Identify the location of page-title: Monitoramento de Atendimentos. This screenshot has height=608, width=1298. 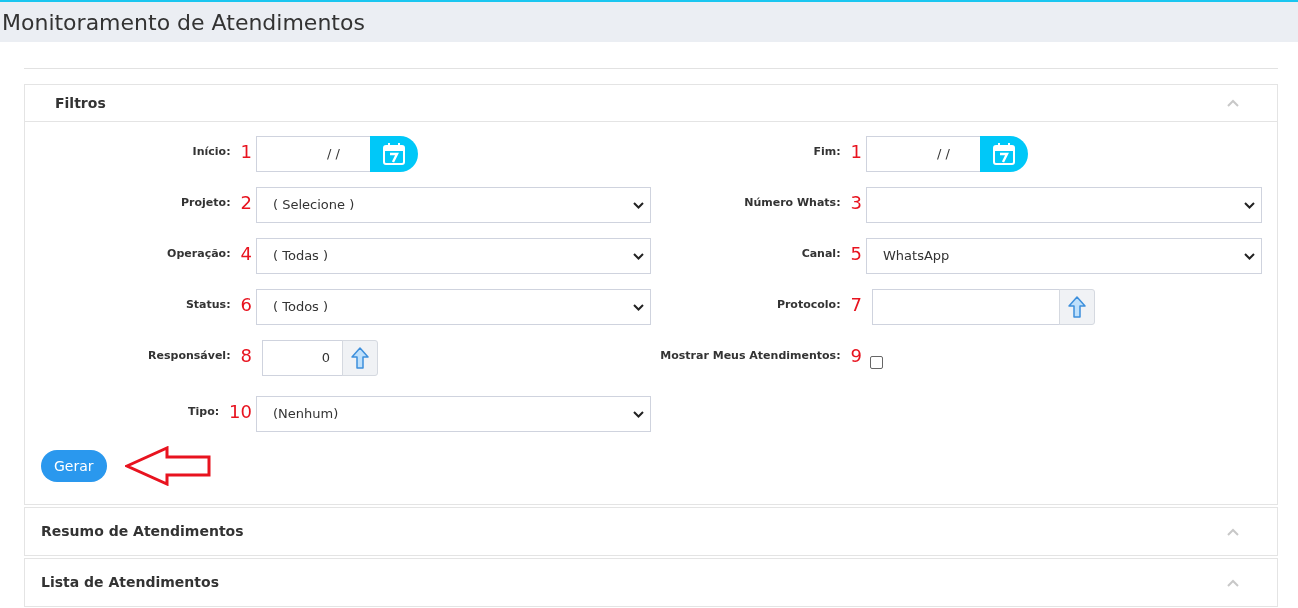
(183, 22).